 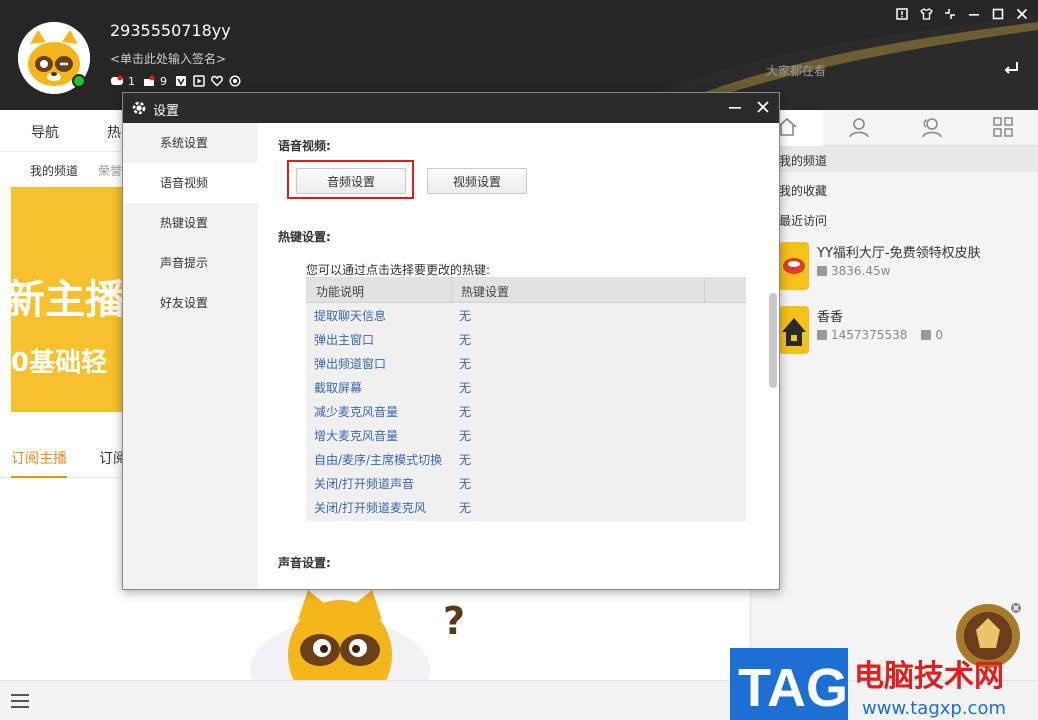 I want to click on gamepad-icon, so click(x=117, y=81).